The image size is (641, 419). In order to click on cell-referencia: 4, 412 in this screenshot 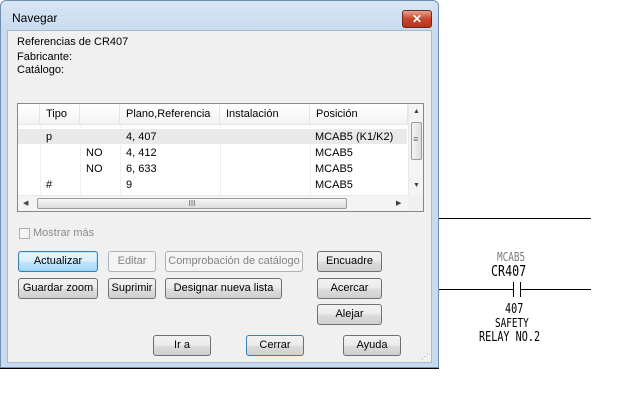, I will do `click(141, 153)`.